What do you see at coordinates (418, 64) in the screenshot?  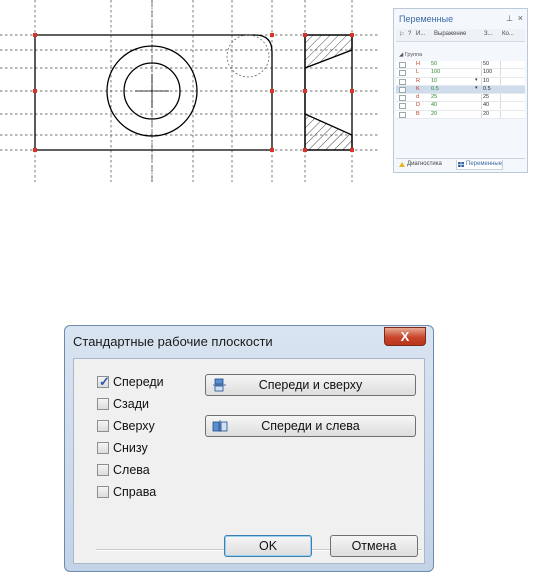 I see `variable-name: H` at bounding box center [418, 64].